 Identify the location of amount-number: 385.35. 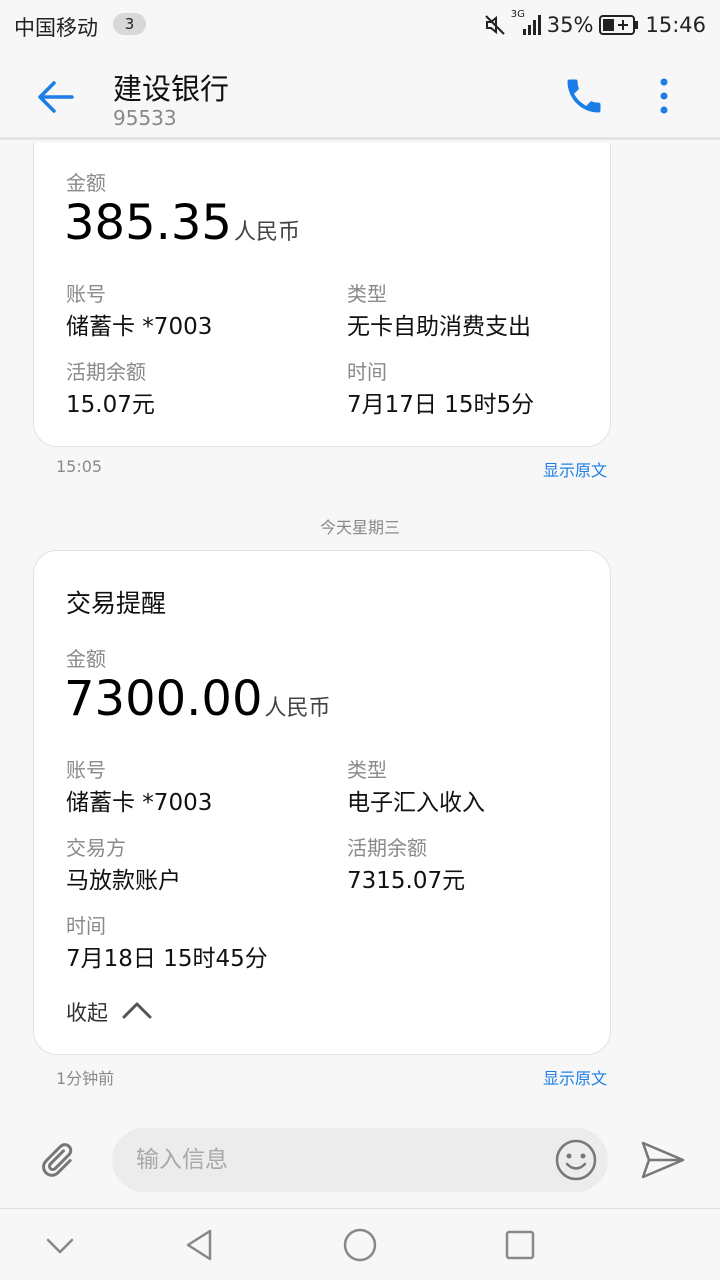
(148, 223).